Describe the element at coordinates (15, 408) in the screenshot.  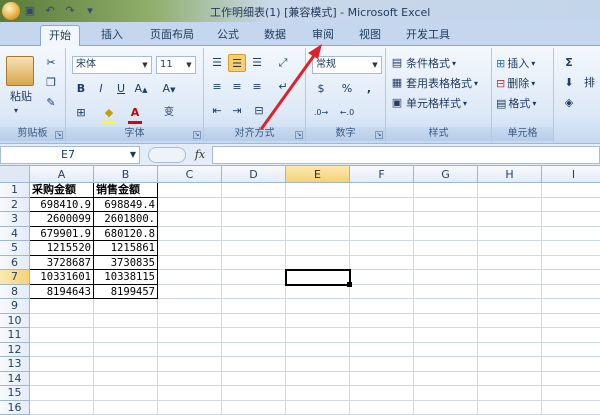
I see `row-header-16: 16` at that location.